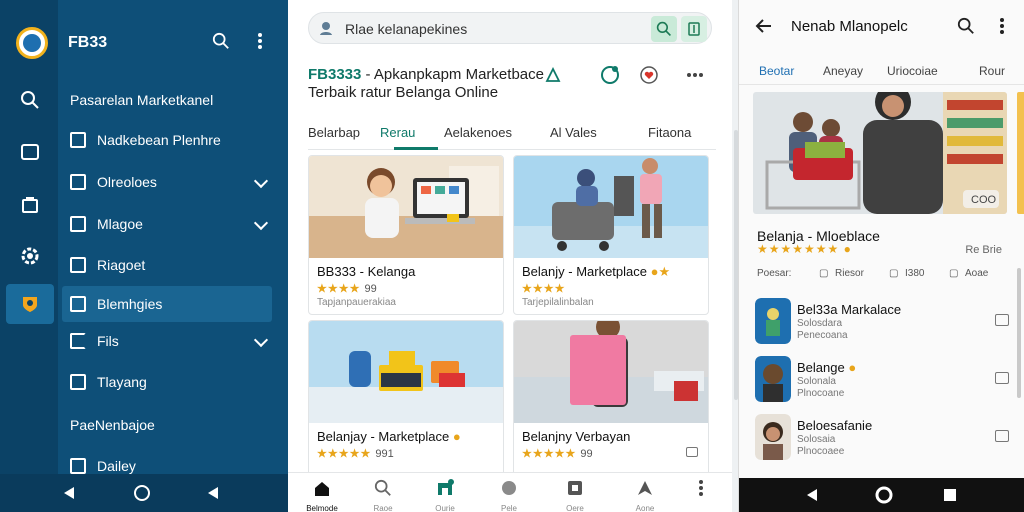  I want to click on product-card: Belanjny Verbayan ★★★★★ 99, so click(611, 400).